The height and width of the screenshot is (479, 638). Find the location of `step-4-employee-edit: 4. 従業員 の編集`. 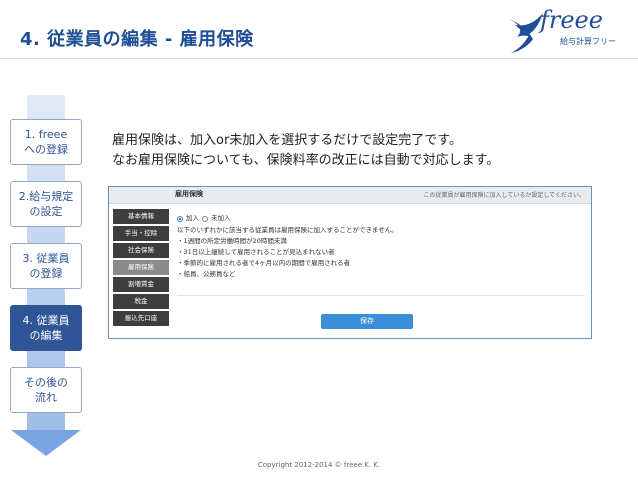

step-4-employee-edit: 4. 従業員 の編集 is located at coordinates (46, 328).